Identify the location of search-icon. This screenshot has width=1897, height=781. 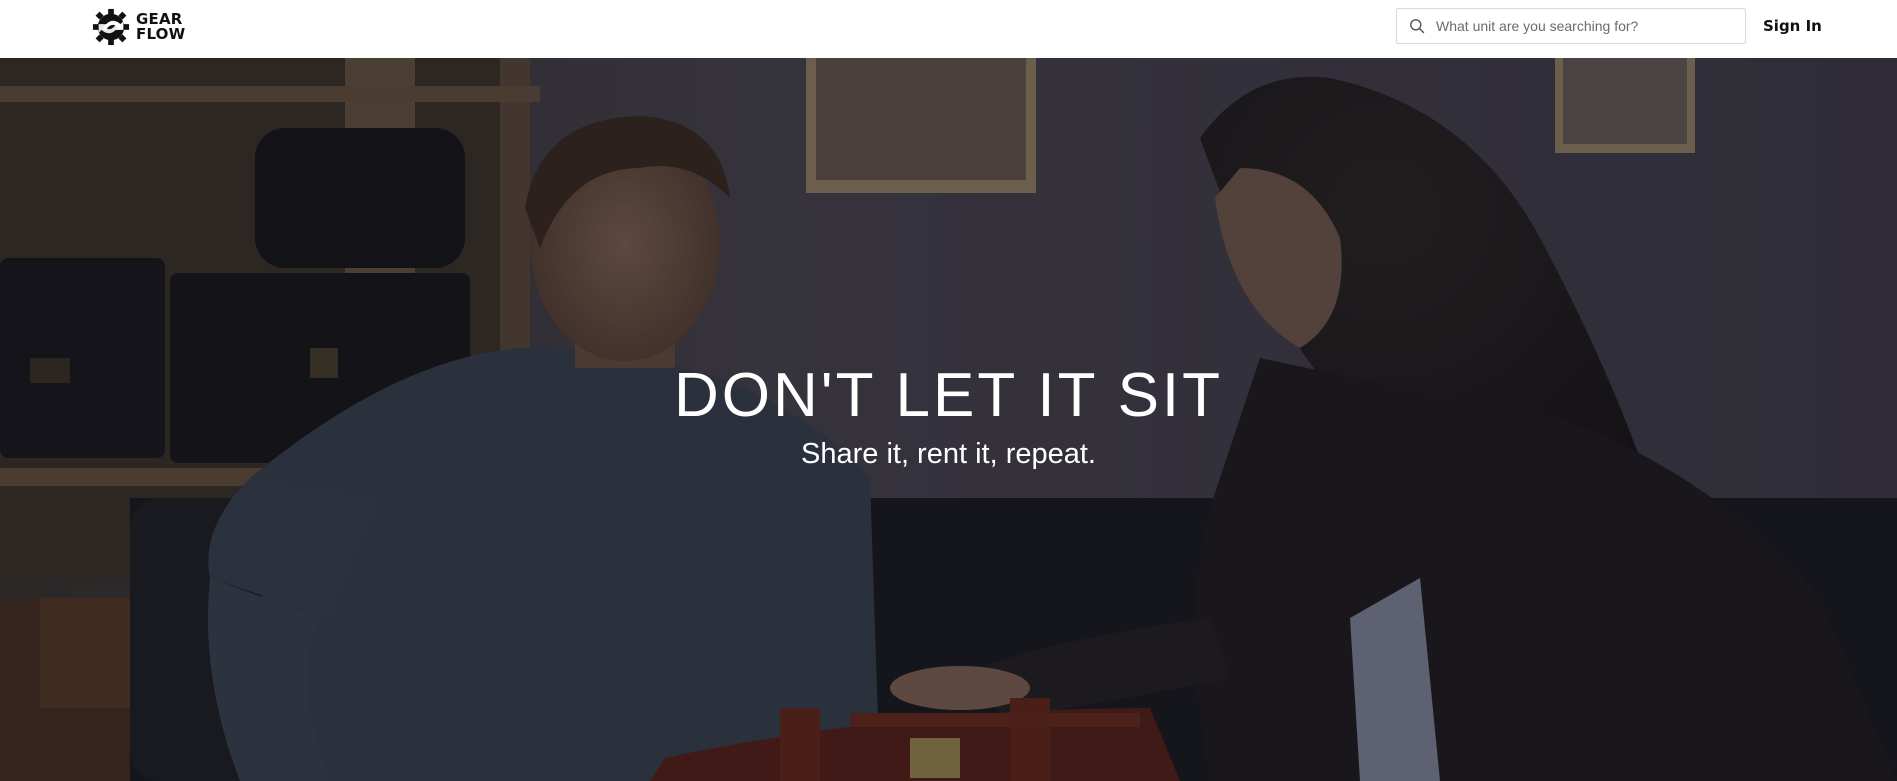
(1417, 26).